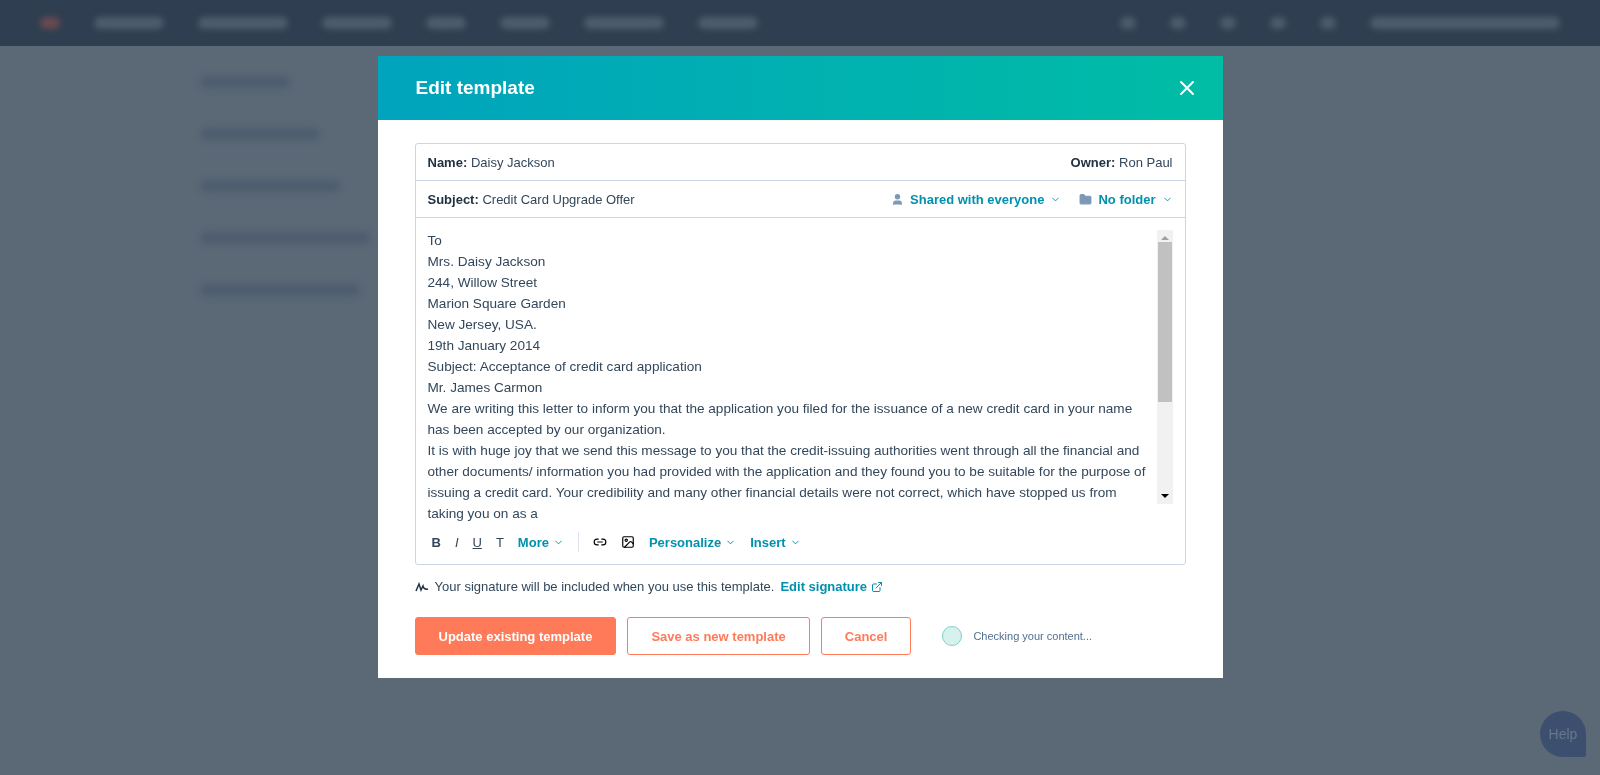  What do you see at coordinates (483, 283) in the screenshot?
I see `body-paragraph: 244, Willow Street` at bounding box center [483, 283].